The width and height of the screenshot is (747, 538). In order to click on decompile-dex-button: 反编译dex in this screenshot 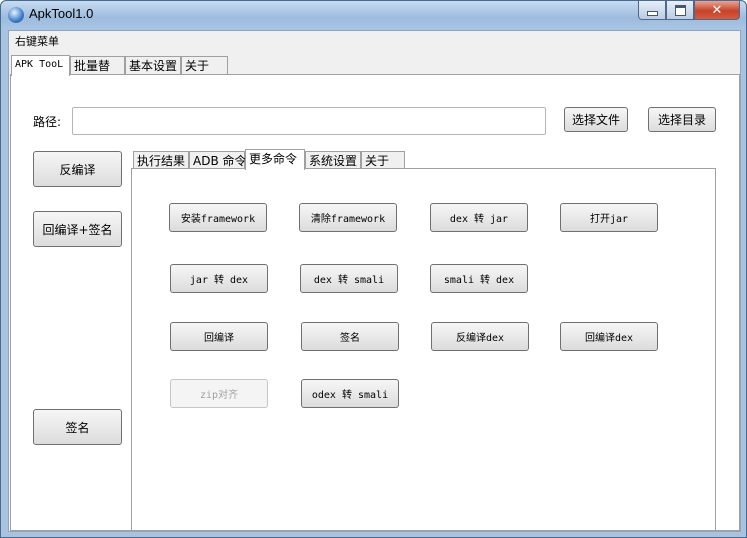, I will do `click(480, 336)`.